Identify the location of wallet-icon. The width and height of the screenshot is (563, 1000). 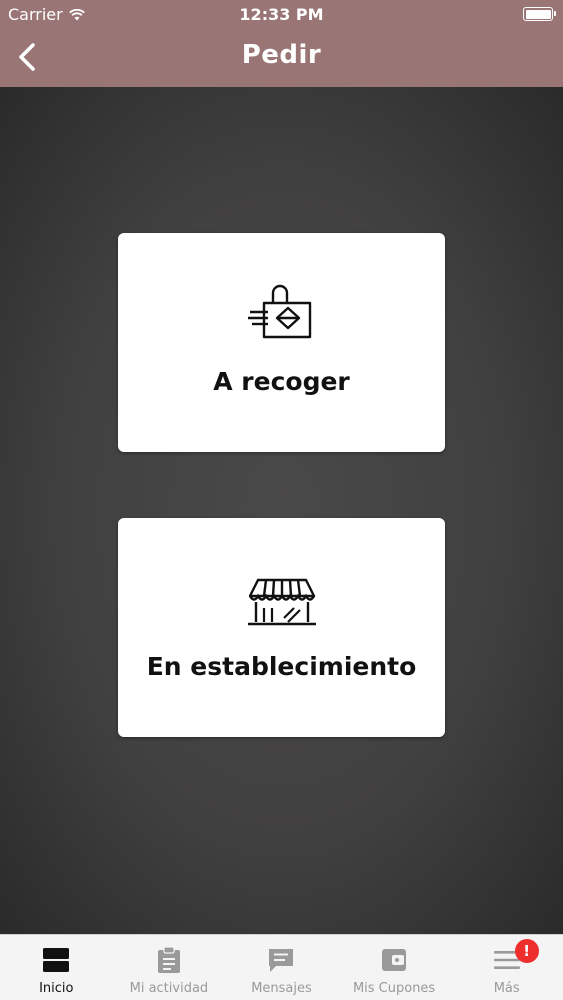
(394, 960).